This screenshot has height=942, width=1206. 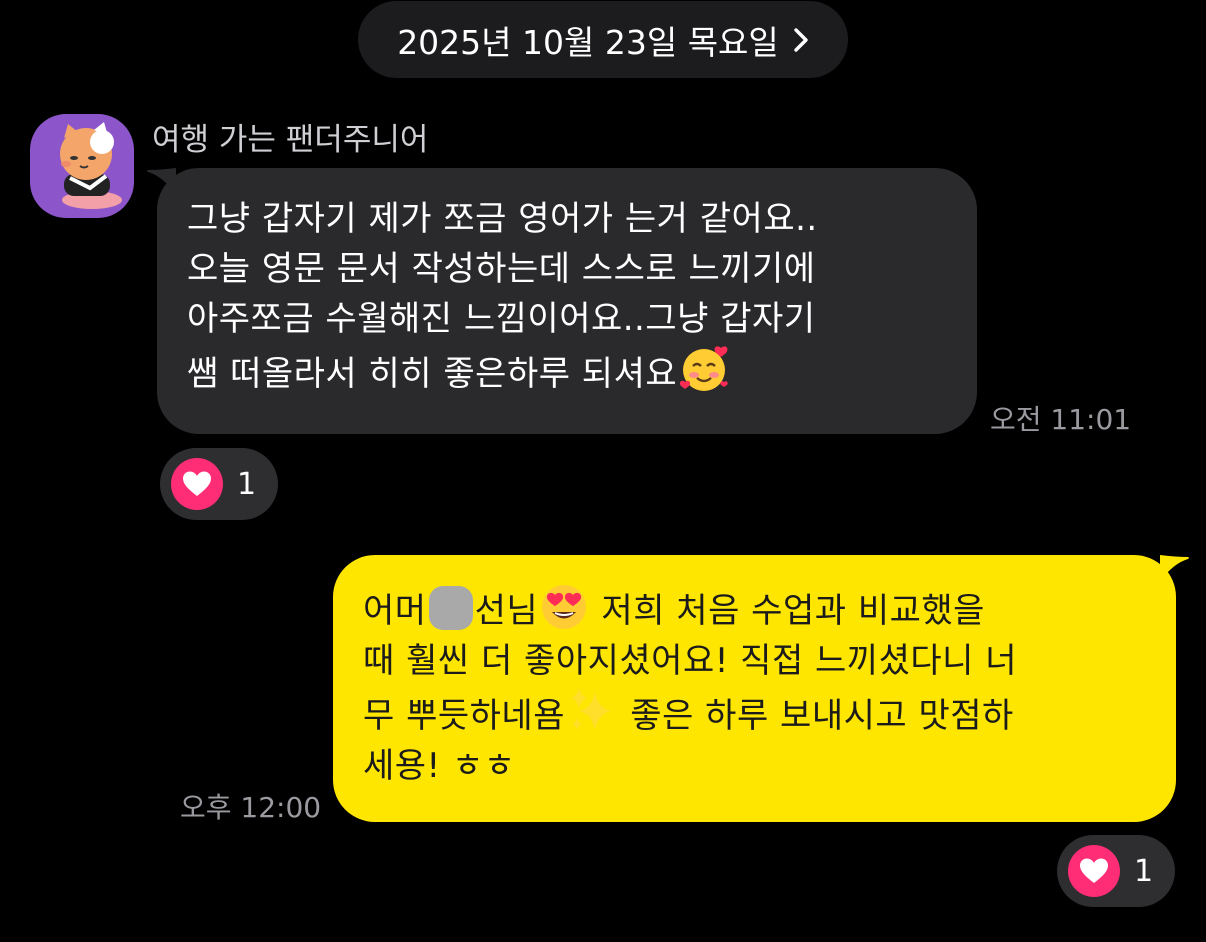 I want to click on message-text: 저희 처음 수업과 비교했을, so click(x=787, y=611).